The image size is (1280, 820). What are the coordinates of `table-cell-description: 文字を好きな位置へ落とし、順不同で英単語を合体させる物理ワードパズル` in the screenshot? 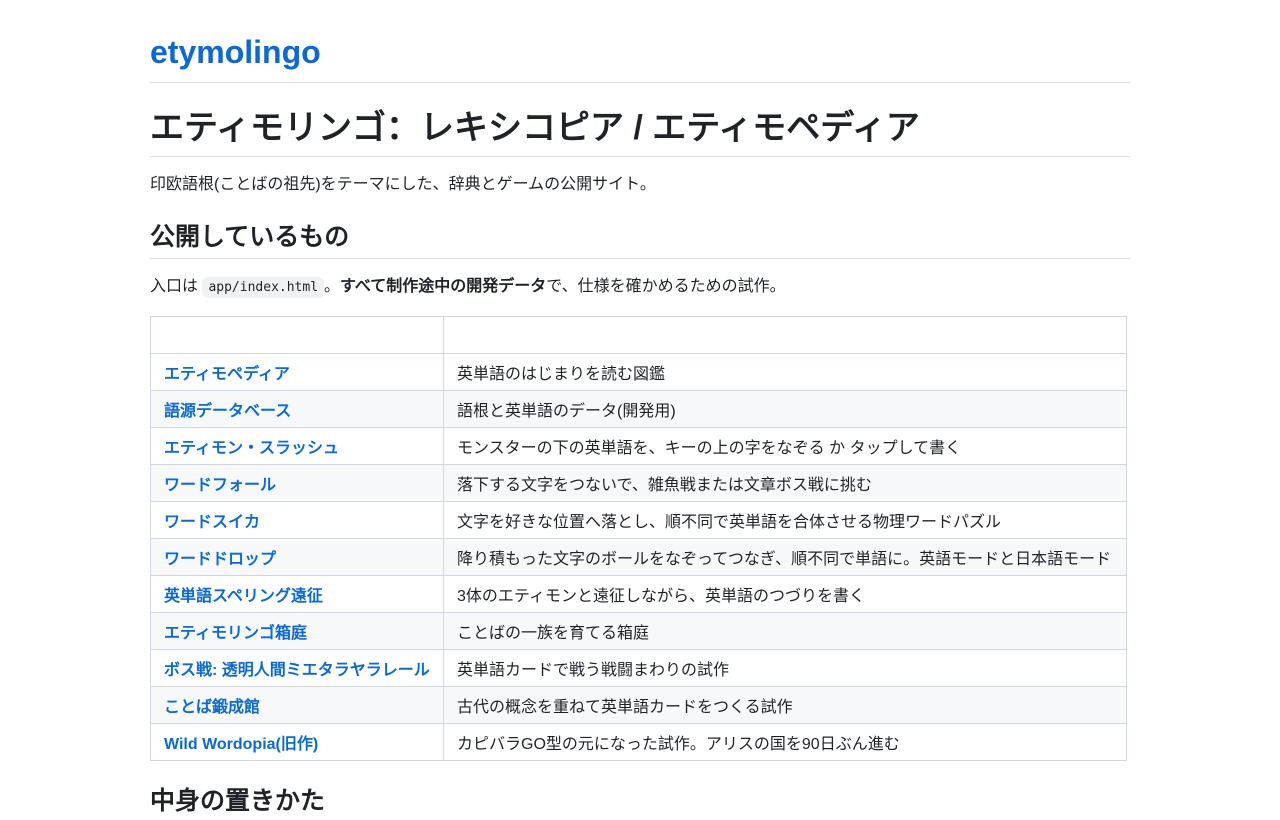 It's located at (785, 520).